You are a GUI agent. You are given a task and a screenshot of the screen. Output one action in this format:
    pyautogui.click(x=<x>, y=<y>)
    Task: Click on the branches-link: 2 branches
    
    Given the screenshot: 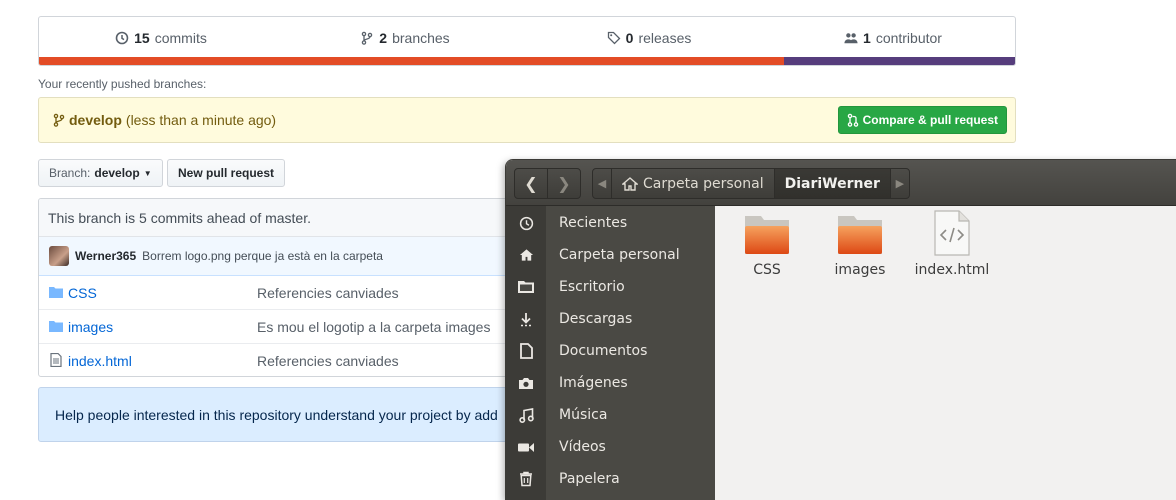 What is the action you would take?
    pyautogui.click(x=405, y=37)
    